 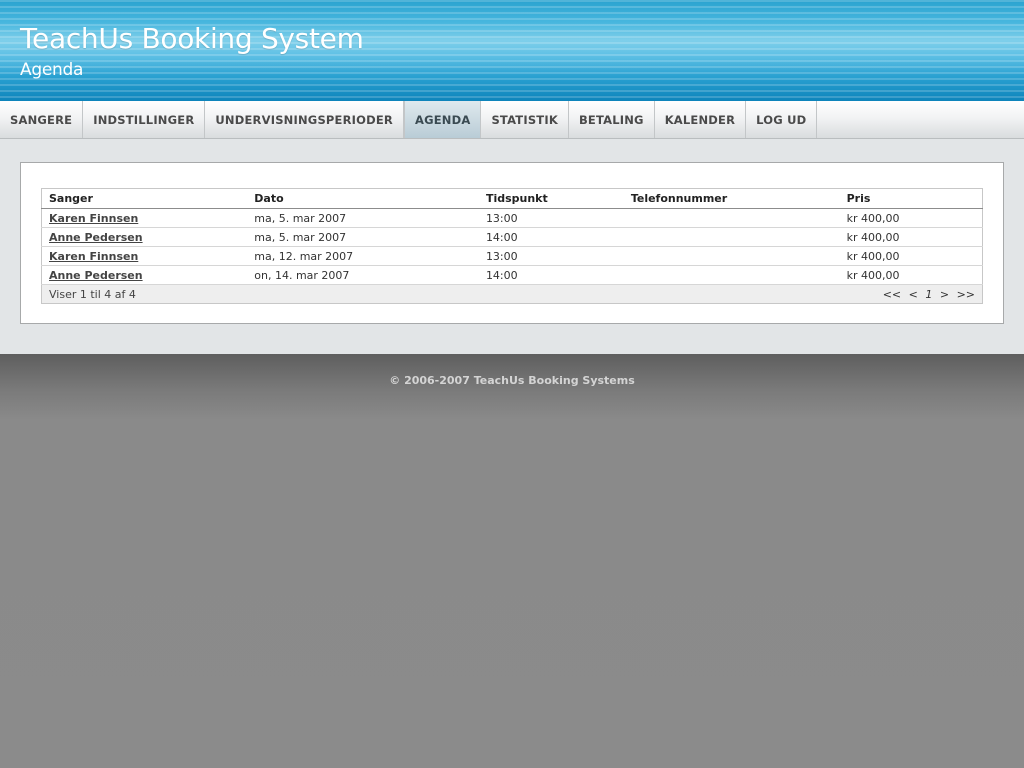 I want to click on pager-current-page: 1, so click(x=929, y=294).